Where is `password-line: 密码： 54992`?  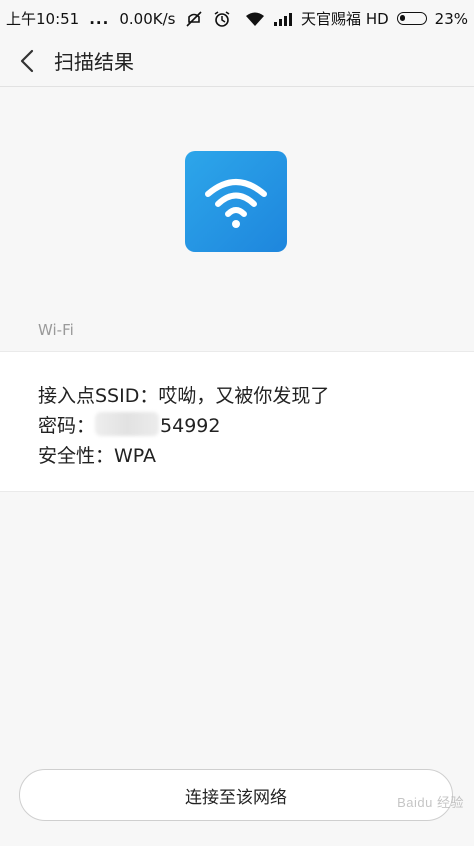
password-line: 密码： 54992 is located at coordinates (129, 424).